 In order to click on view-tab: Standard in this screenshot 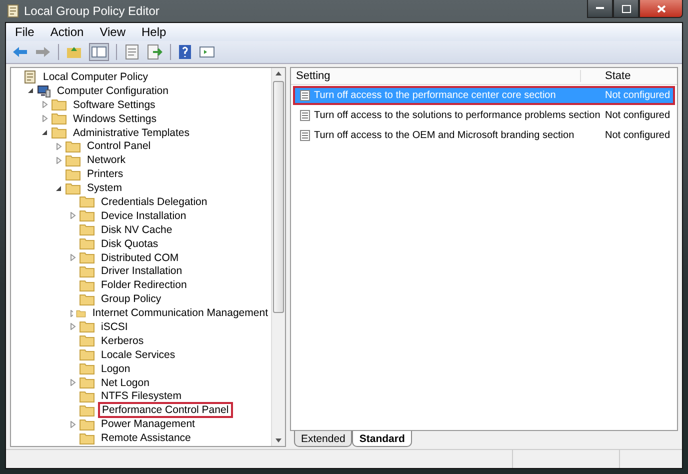, I will do `click(382, 439)`.